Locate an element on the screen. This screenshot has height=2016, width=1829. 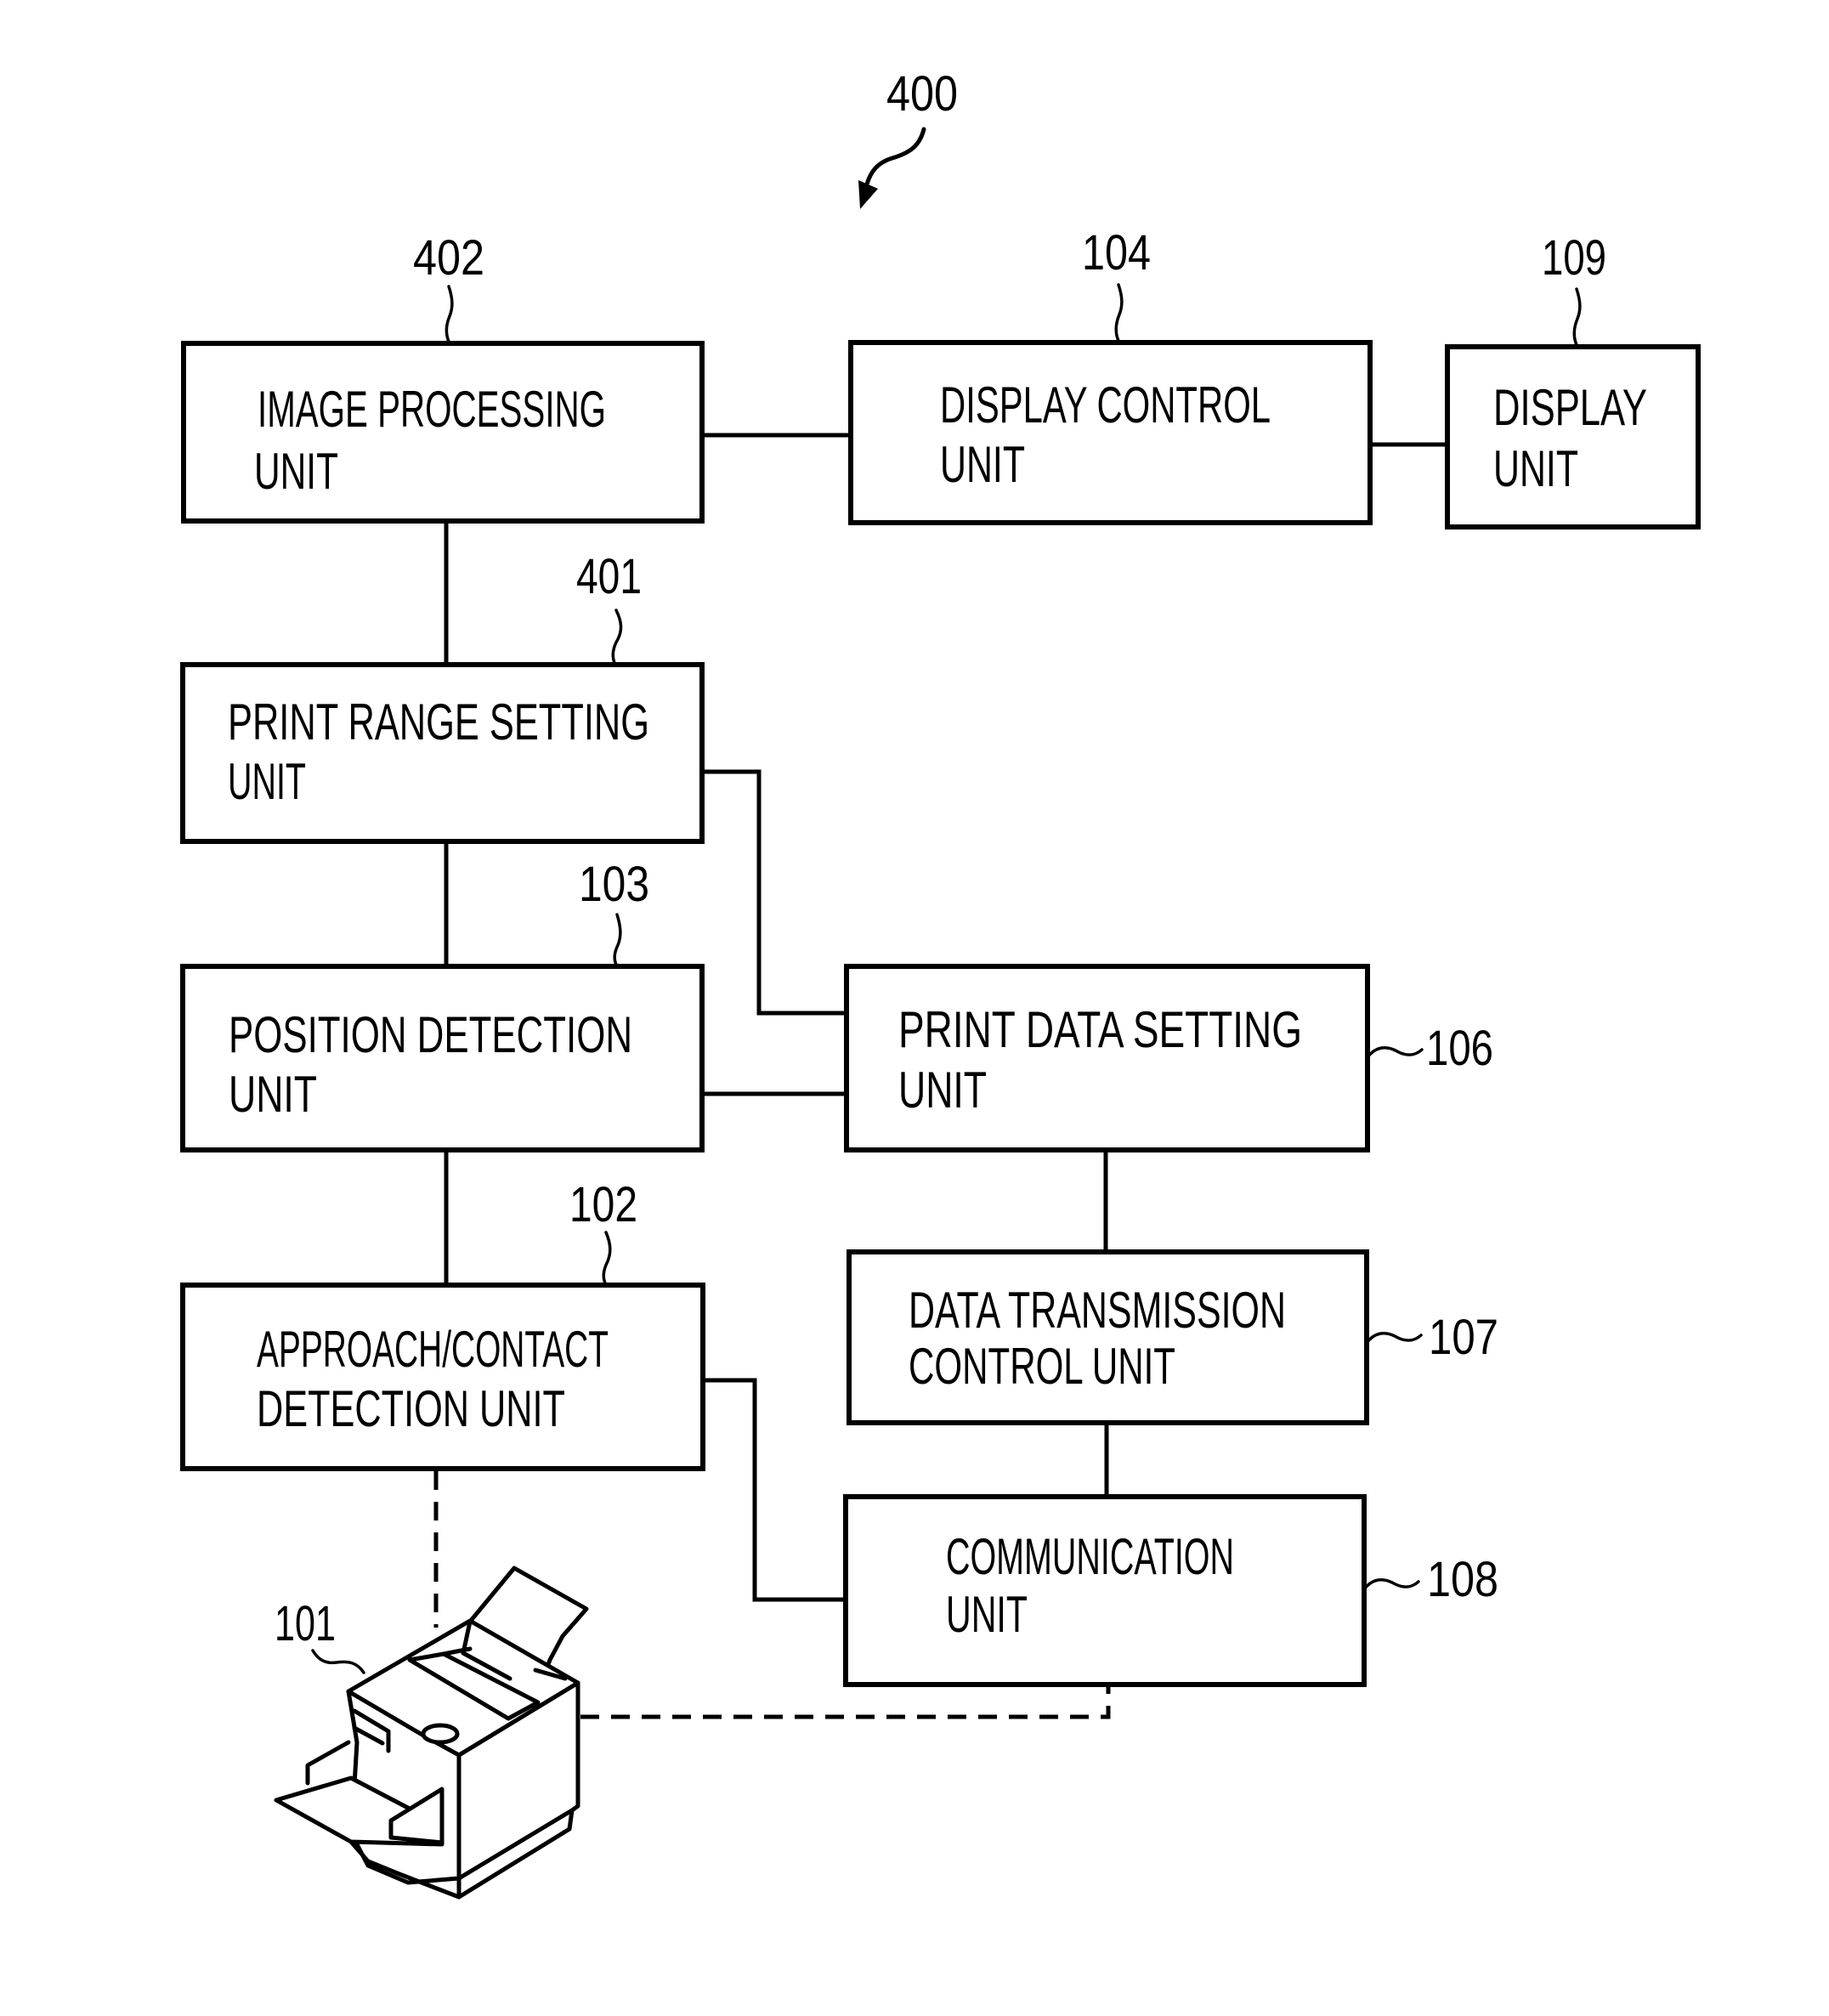
block-label-line-1: APPROACH/CONTACT is located at coordinates (433, 1349).